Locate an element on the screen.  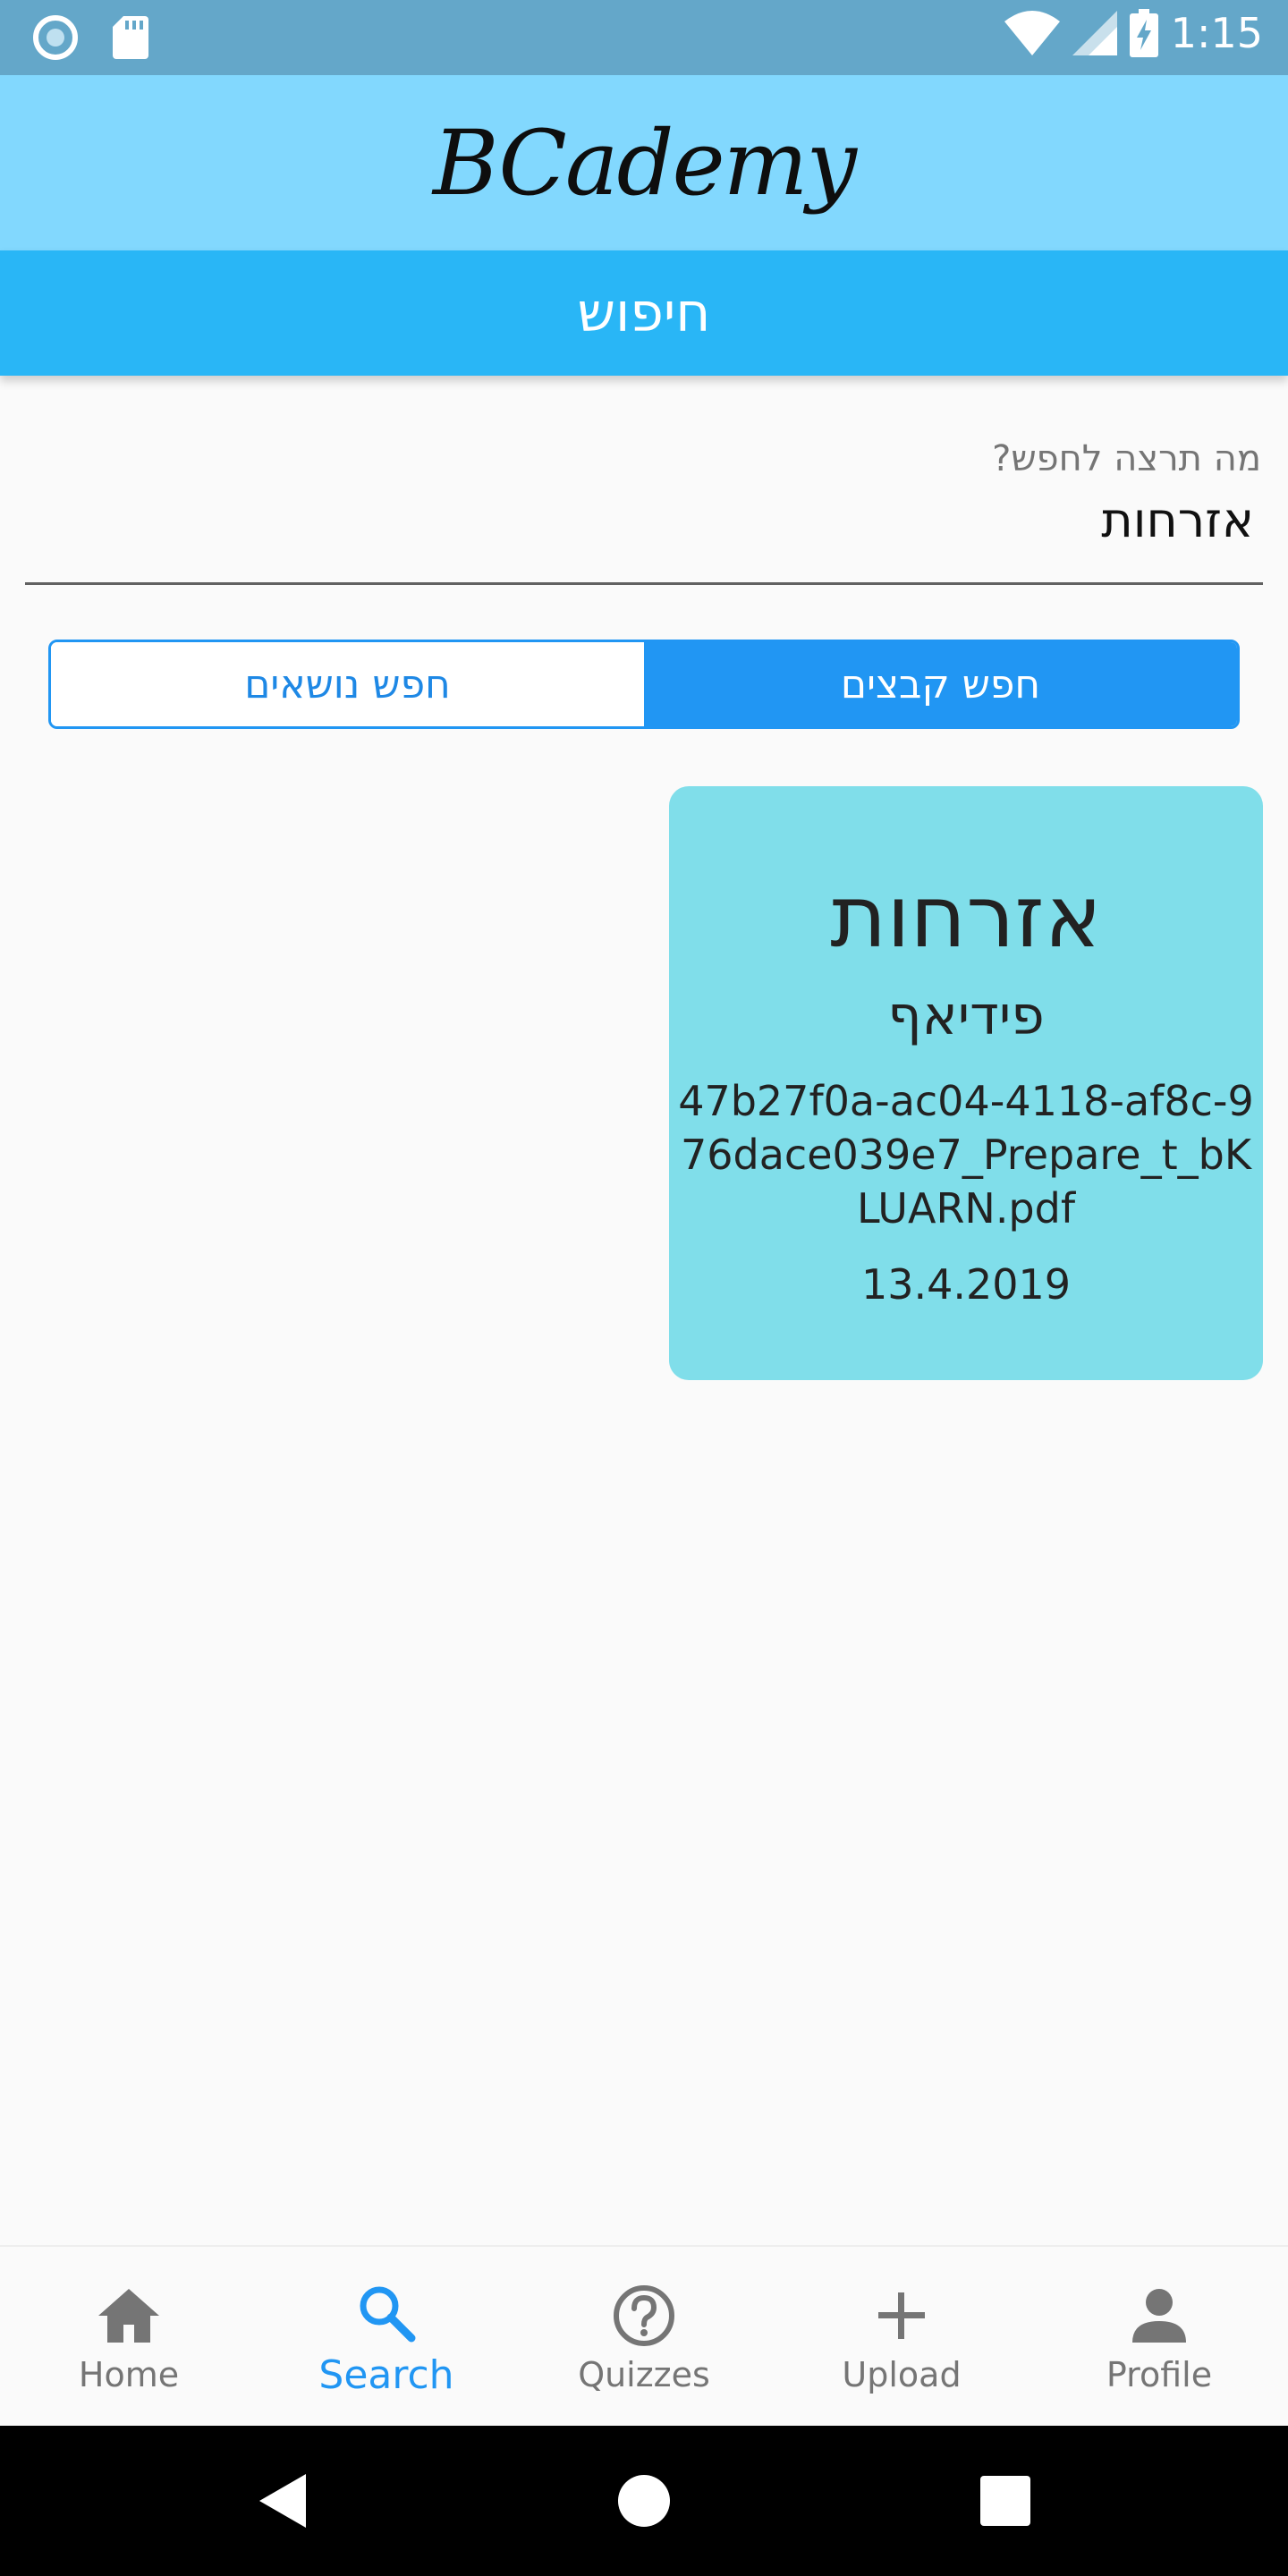
help-circle-icon is located at coordinates (644, 2315).